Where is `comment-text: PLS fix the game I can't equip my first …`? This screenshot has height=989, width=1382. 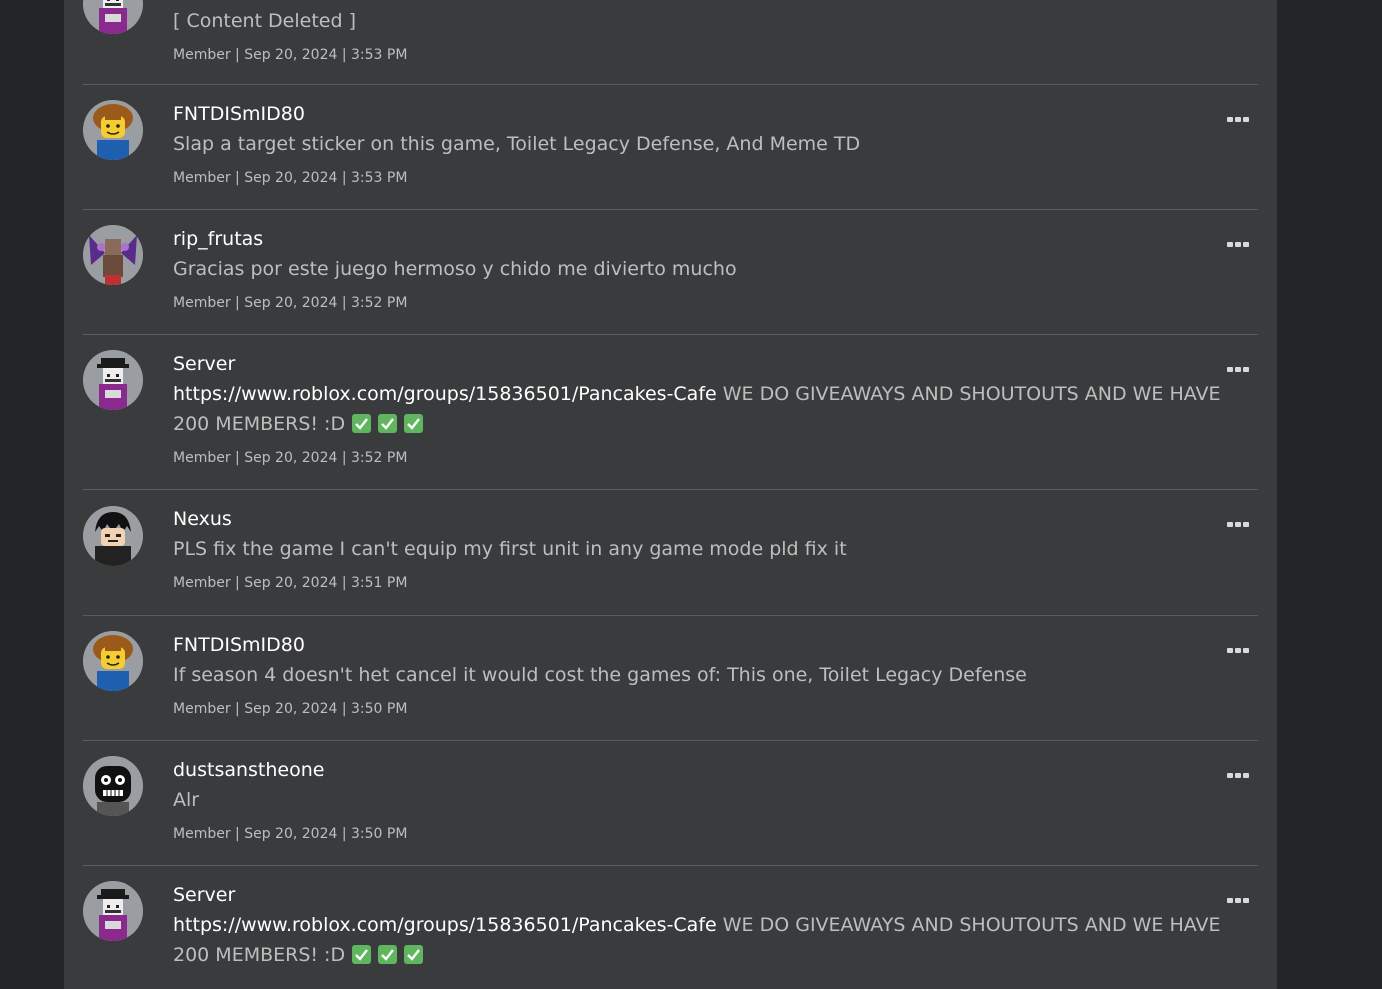
comment-text: PLS fix the game I can't equip my first … is located at coordinates (510, 549).